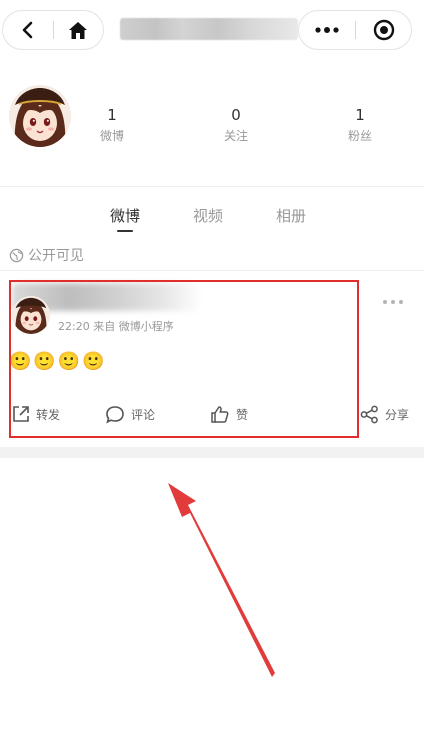  Describe the element at coordinates (221, 580) in the screenshot. I see `annotation-arrow-icon` at that location.